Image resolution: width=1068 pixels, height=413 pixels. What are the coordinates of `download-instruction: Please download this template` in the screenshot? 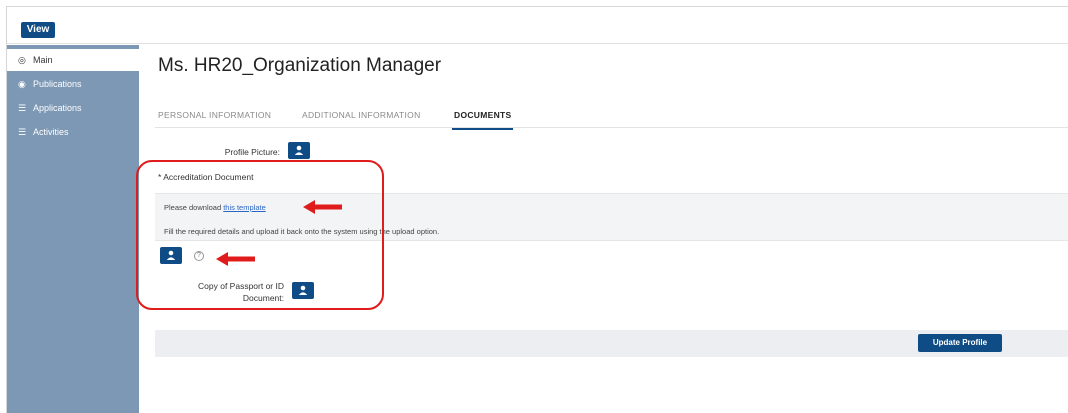 It's located at (215, 207).